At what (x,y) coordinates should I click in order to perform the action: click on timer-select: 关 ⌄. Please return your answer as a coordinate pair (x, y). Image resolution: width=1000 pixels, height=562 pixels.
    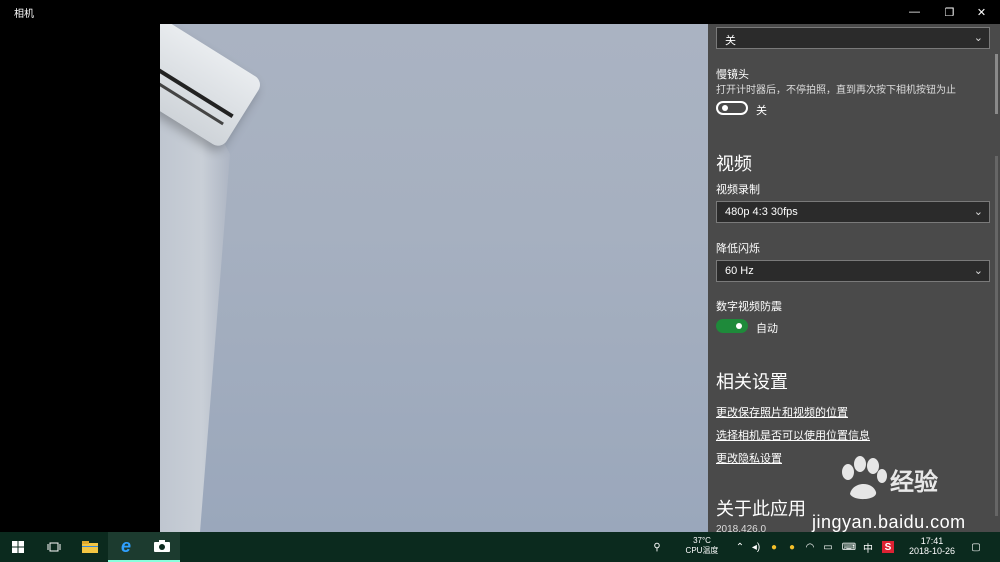
    Looking at the image, I should click on (853, 38).